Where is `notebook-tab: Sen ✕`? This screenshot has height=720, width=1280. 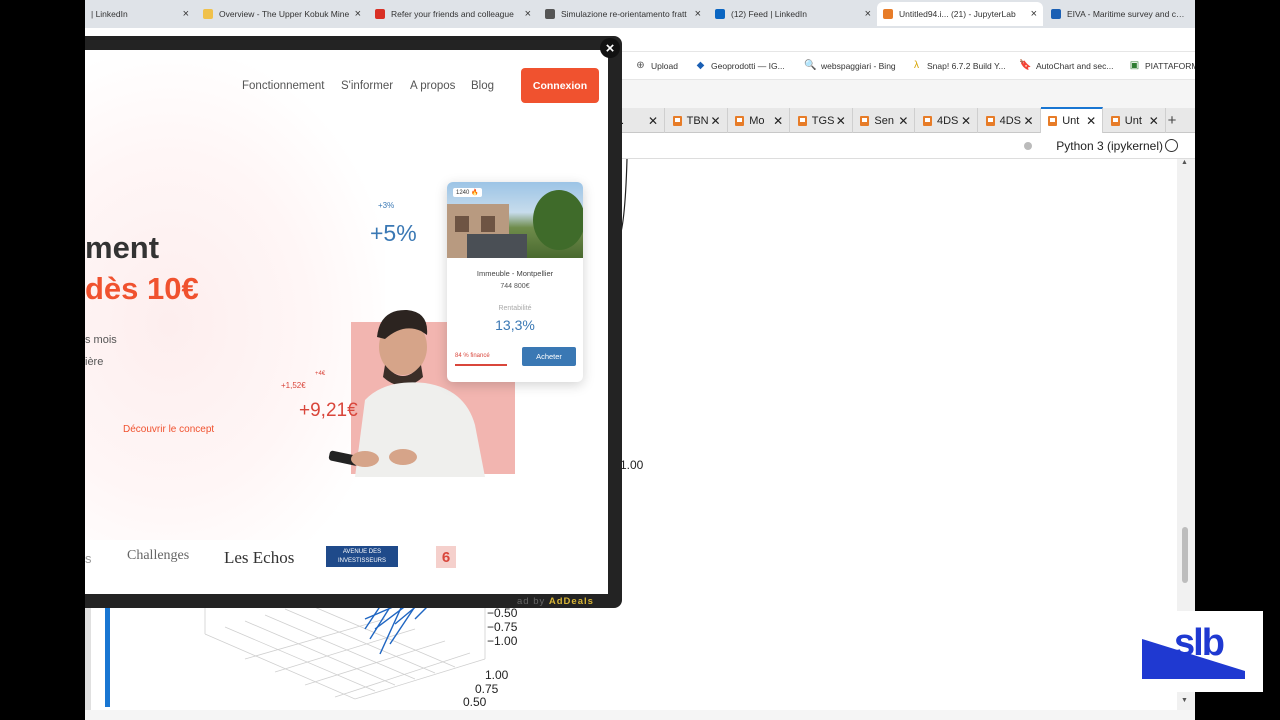
notebook-tab: Sen ✕ is located at coordinates (884, 120).